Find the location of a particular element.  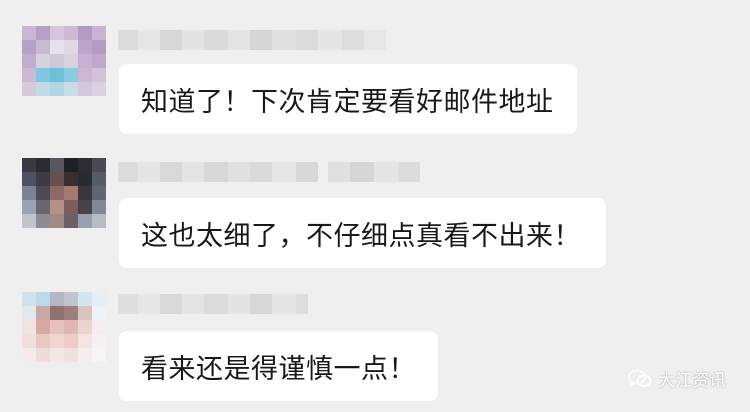

watermark: 大江资讯 is located at coordinates (677, 378).